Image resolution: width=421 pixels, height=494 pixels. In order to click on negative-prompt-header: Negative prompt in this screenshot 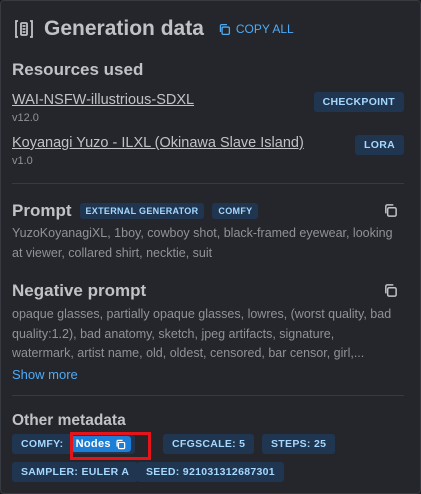, I will do `click(79, 291)`.